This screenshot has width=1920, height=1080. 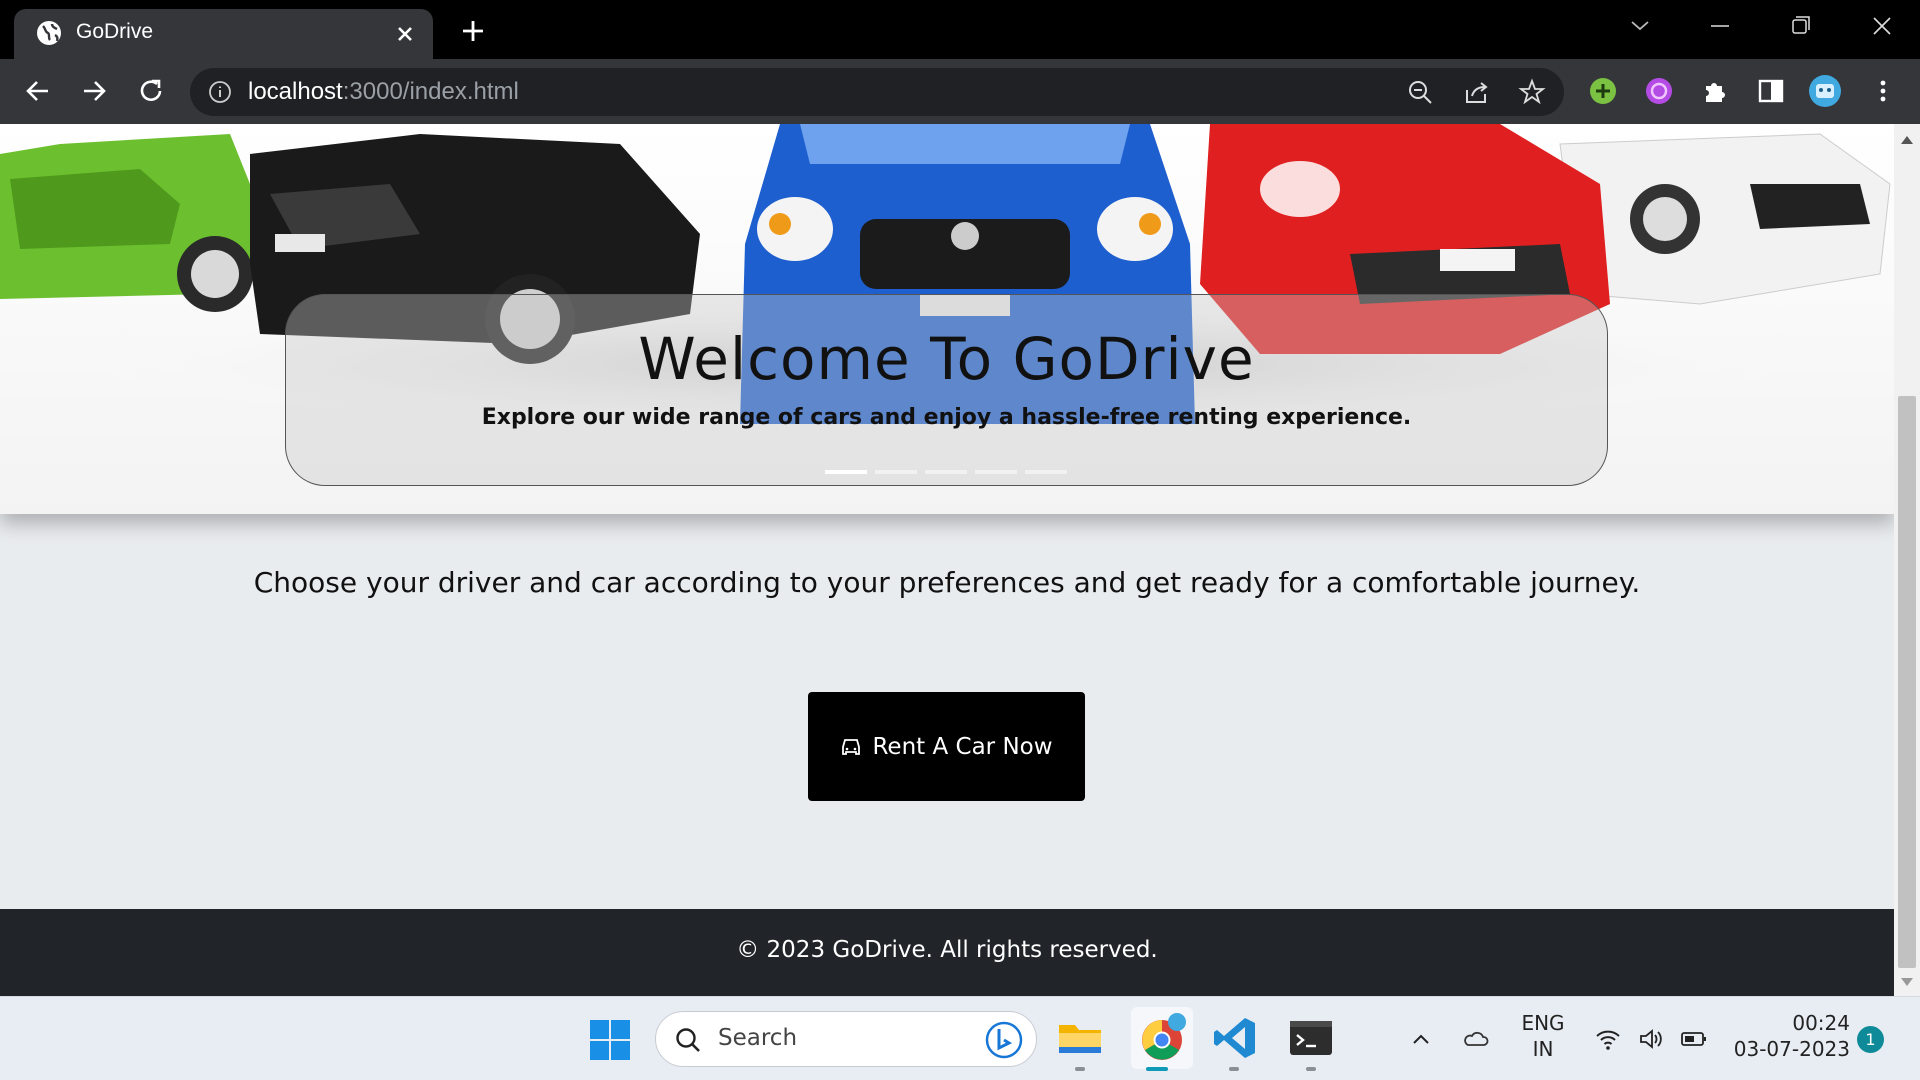 I want to click on forward-icon, so click(x=94, y=91).